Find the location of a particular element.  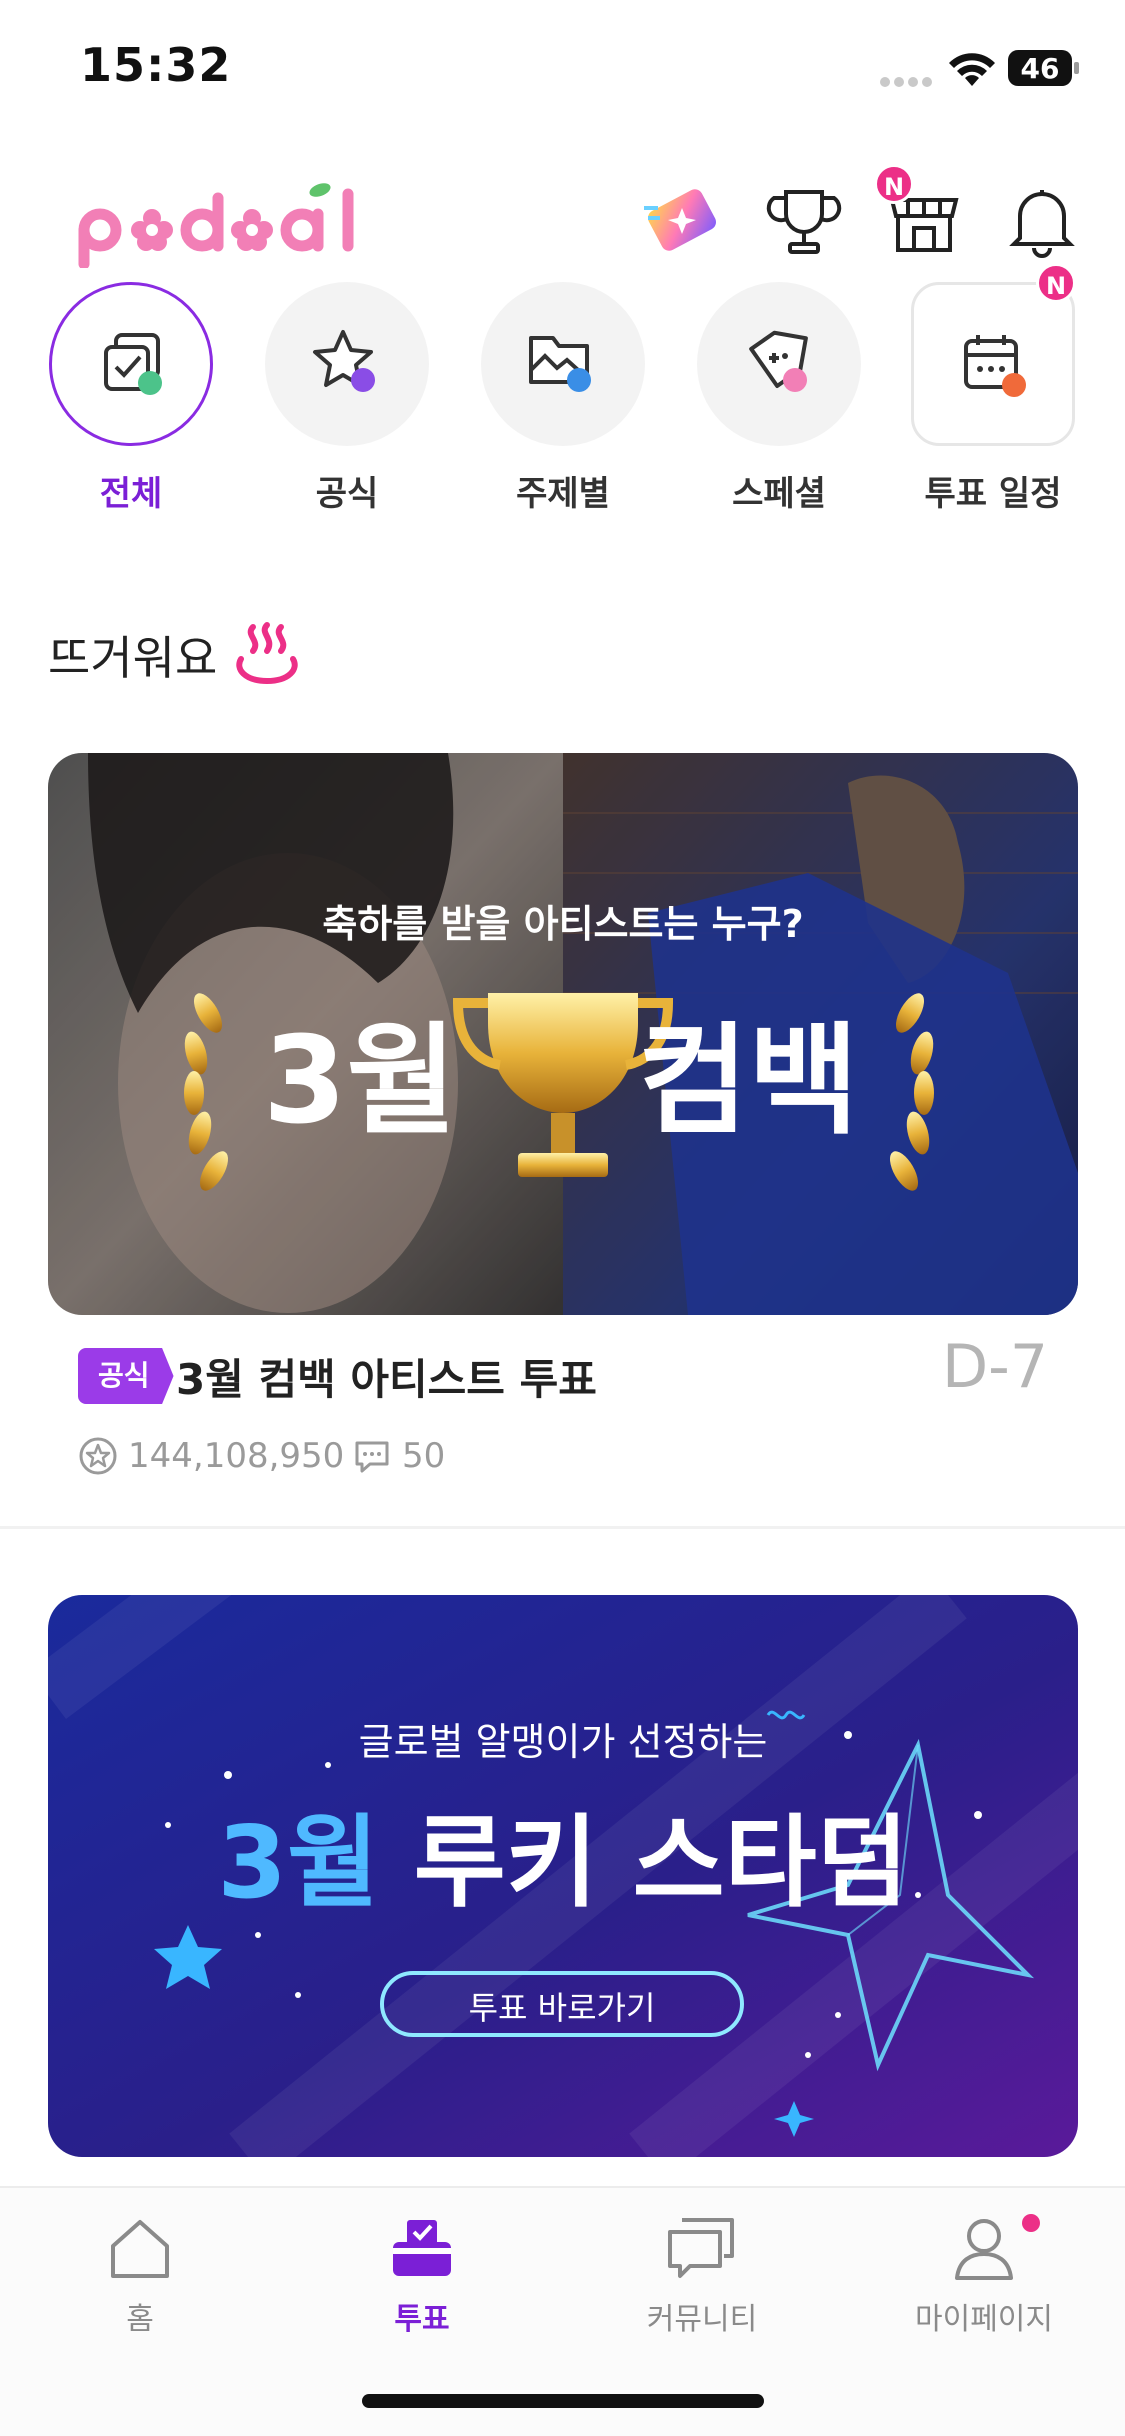

category-list: 전체 공식 주제별 스페셜 N 투표 일정 is located at coordinates (562, 392).